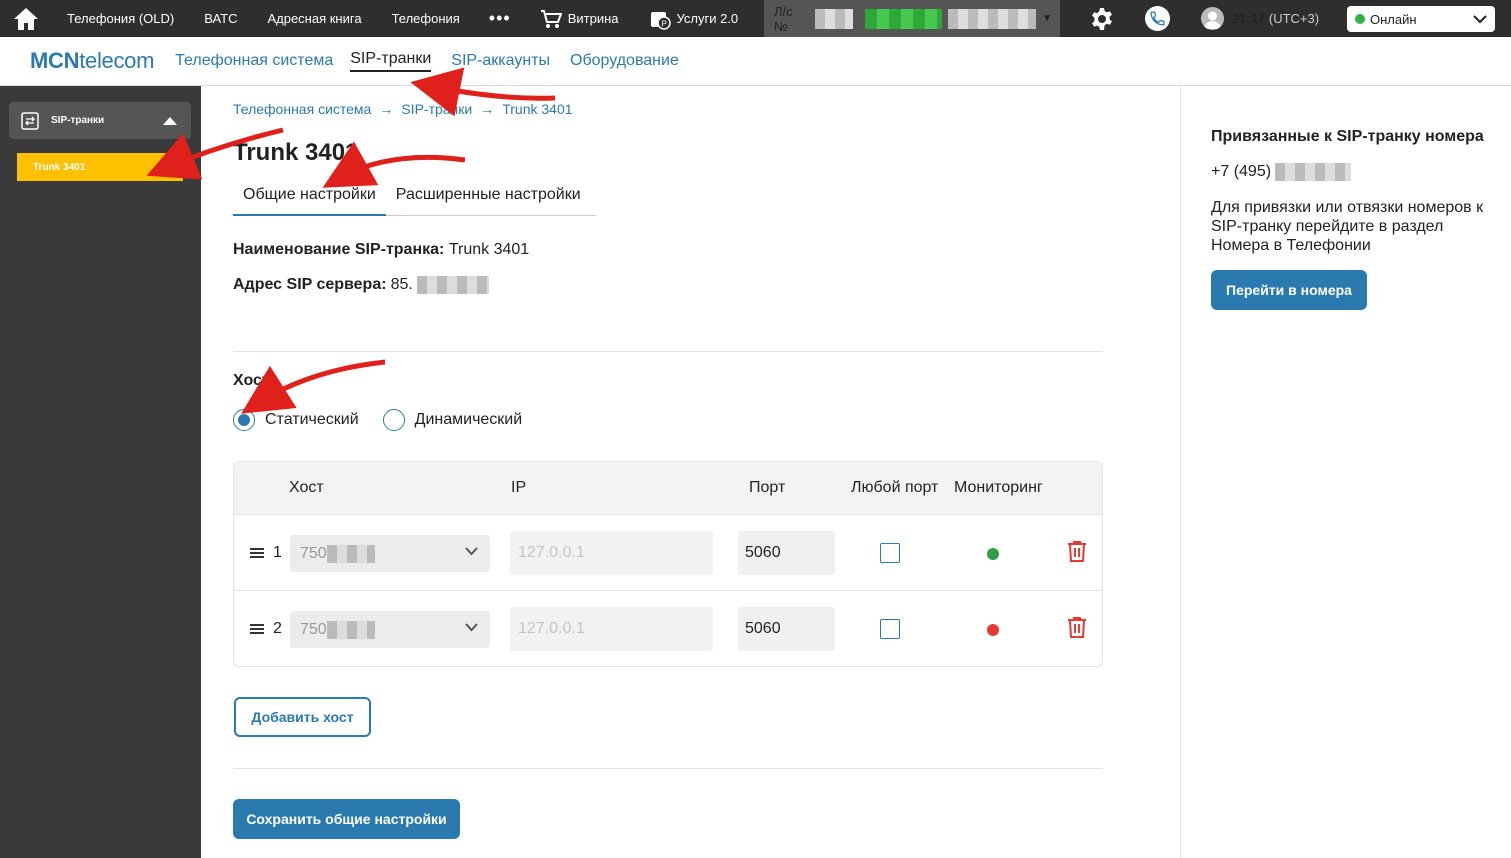 The image size is (1511, 858). Describe the element at coordinates (500, 18) in the screenshot. I see `more-menu-button: •••` at that location.